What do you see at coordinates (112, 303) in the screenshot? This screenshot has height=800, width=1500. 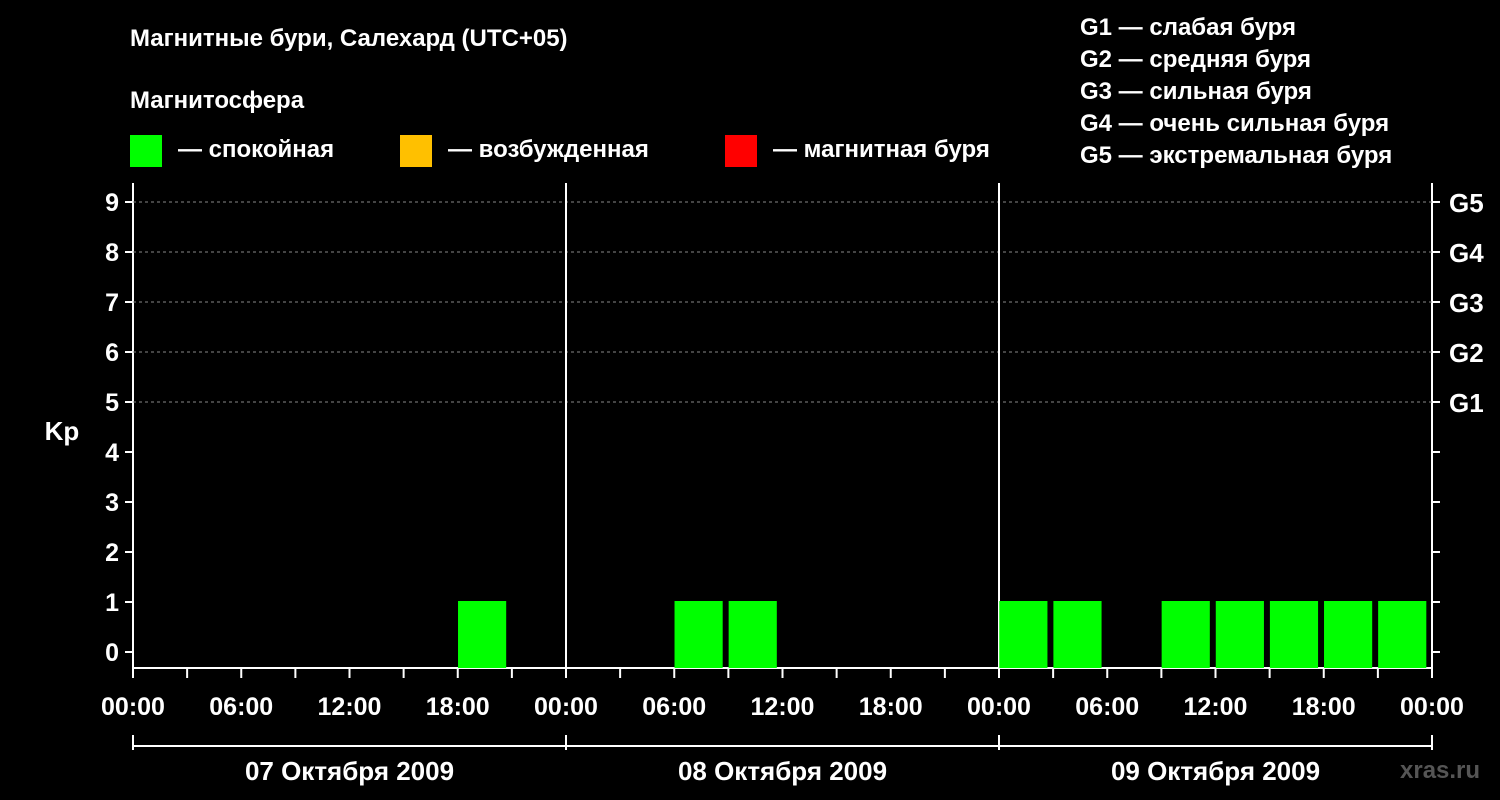 I see `y-tick-label-7: 7` at bounding box center [112, 303].